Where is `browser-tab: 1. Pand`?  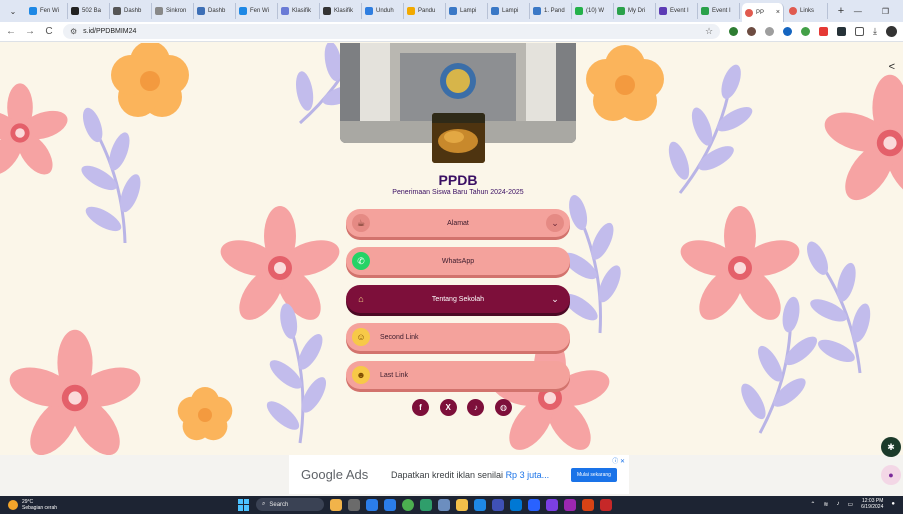 browser-tab: 1. Pand is located at coordinates (551, 11).